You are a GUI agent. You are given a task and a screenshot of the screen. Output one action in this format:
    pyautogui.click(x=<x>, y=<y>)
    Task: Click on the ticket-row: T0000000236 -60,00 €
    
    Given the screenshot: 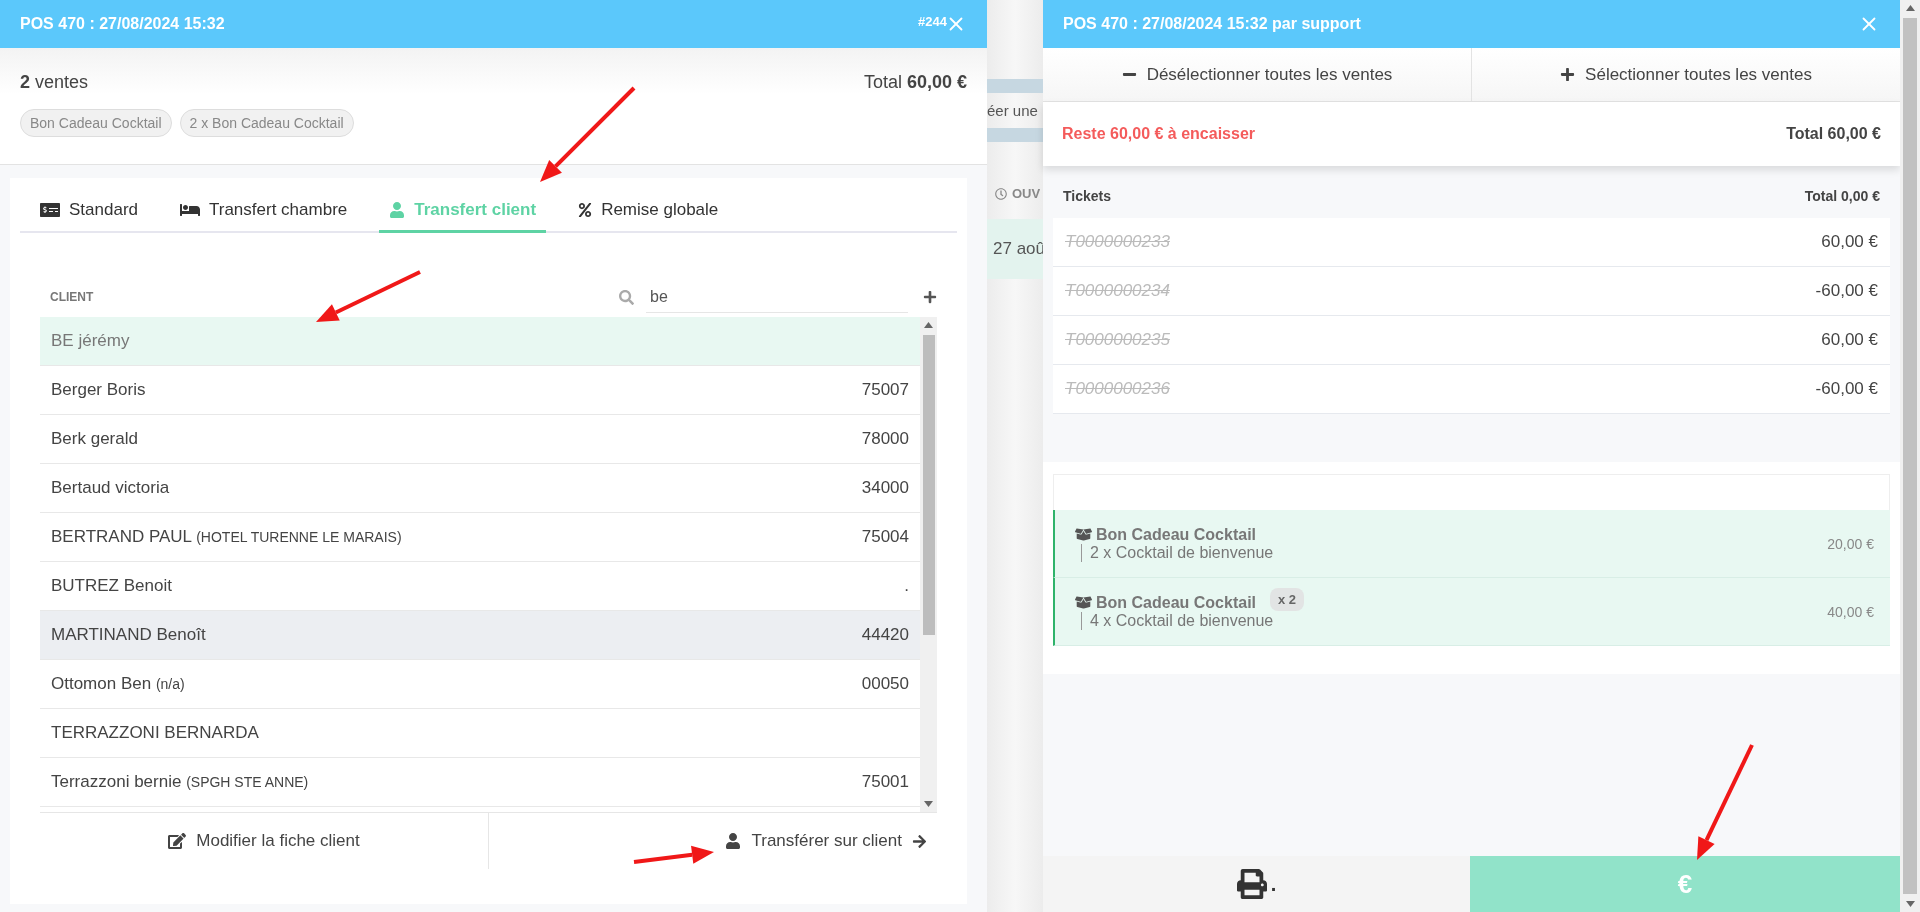 What is the action you would take?
    pyautogui.click(x=1471, y=389)
    